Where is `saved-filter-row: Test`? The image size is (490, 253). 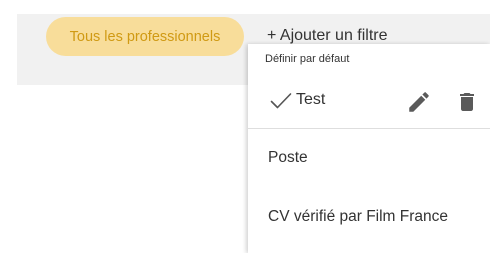
saved-filter-row: Test is located at coordinates (369, 103).